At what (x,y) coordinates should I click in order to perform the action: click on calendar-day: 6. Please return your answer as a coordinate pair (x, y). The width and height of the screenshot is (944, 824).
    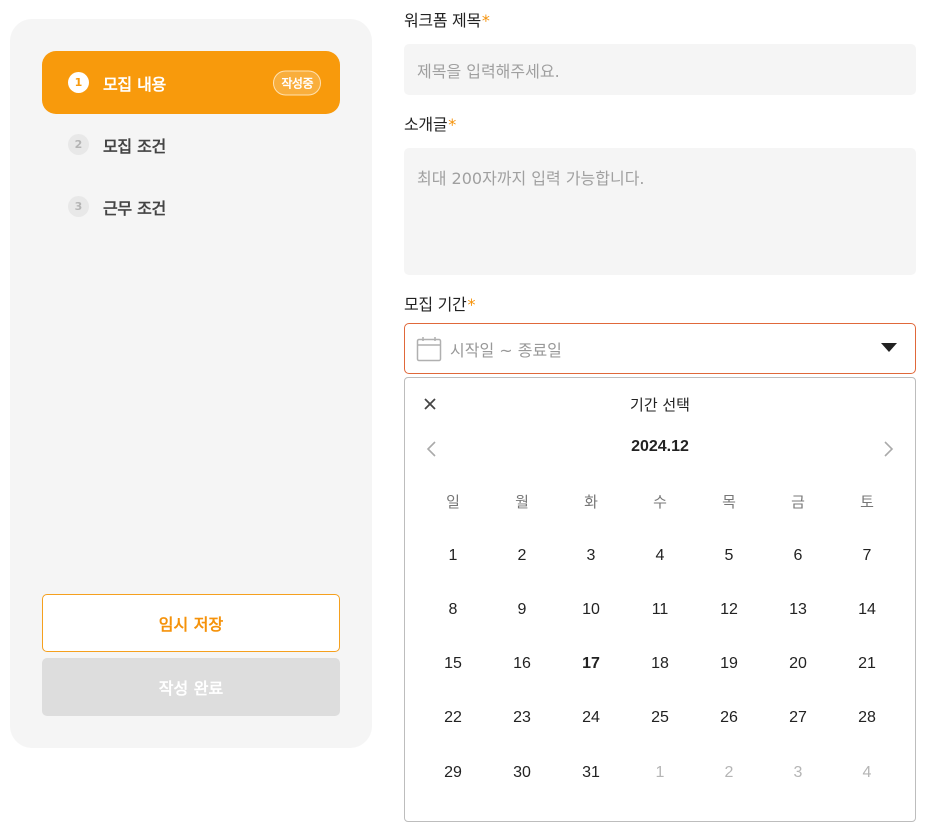
    Looking at the image, I should click on (798, 556).